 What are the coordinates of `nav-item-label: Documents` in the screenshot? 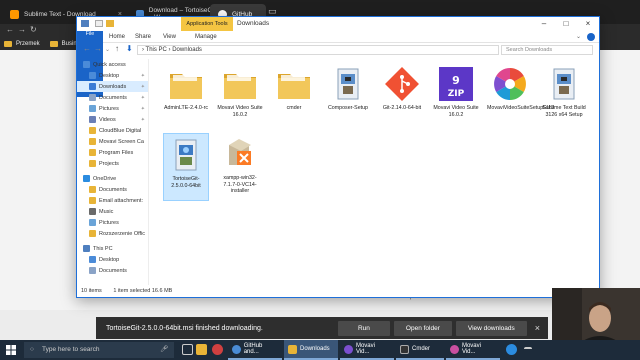 It's located at (113, 189).